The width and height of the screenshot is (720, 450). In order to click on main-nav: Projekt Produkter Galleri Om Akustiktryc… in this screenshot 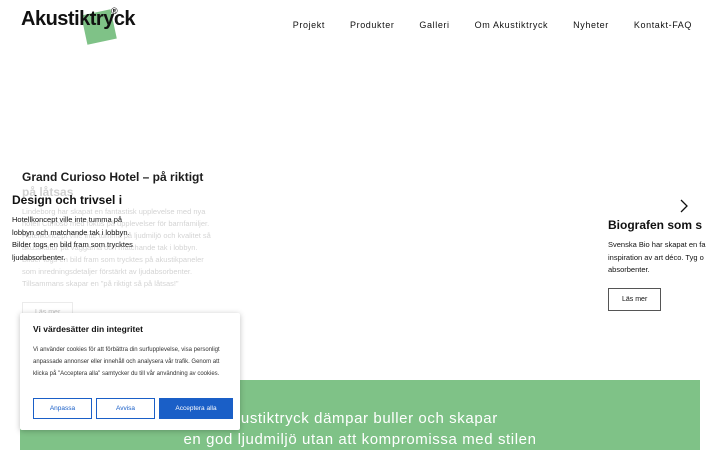, I will do `click(480, 25)`.